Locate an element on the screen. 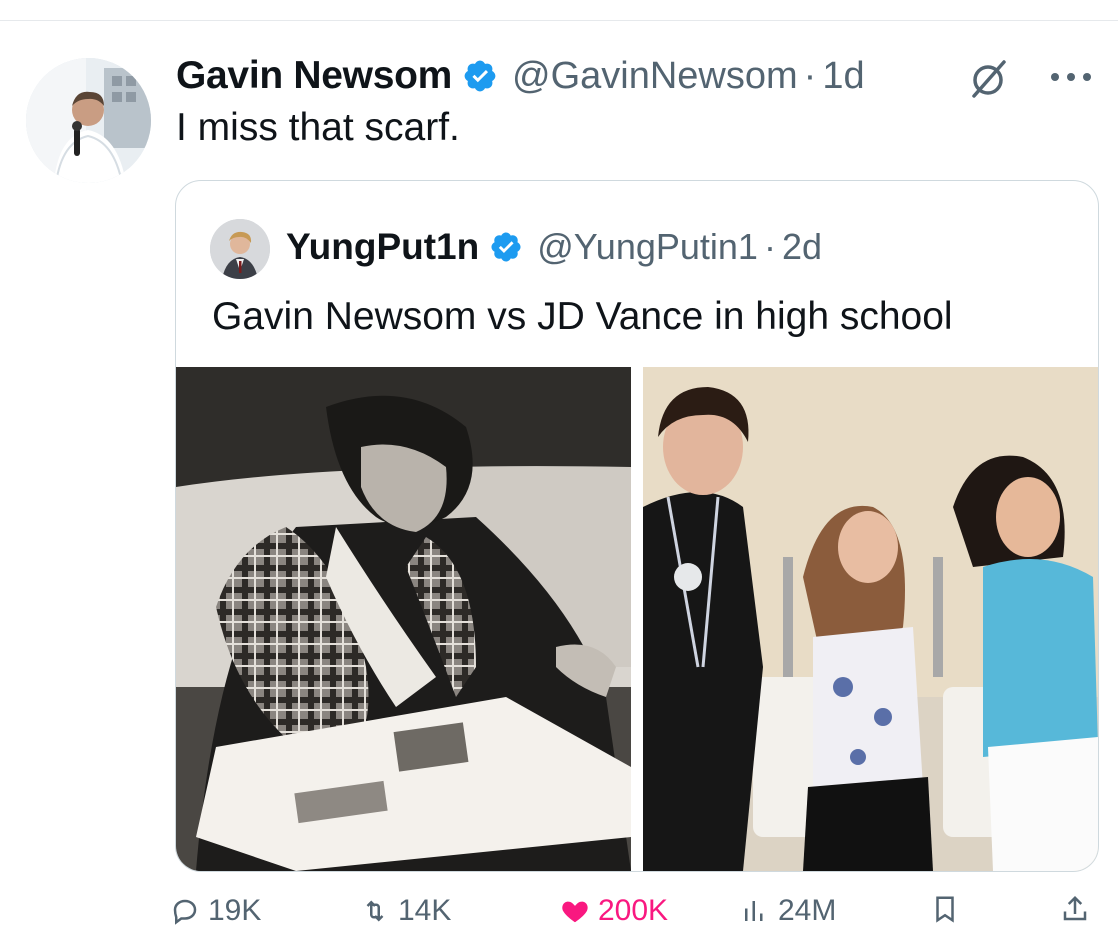 This screenshot has width=1118, height=928. tweet-text: I miss that scarf. is located at coordinates (318, 127).